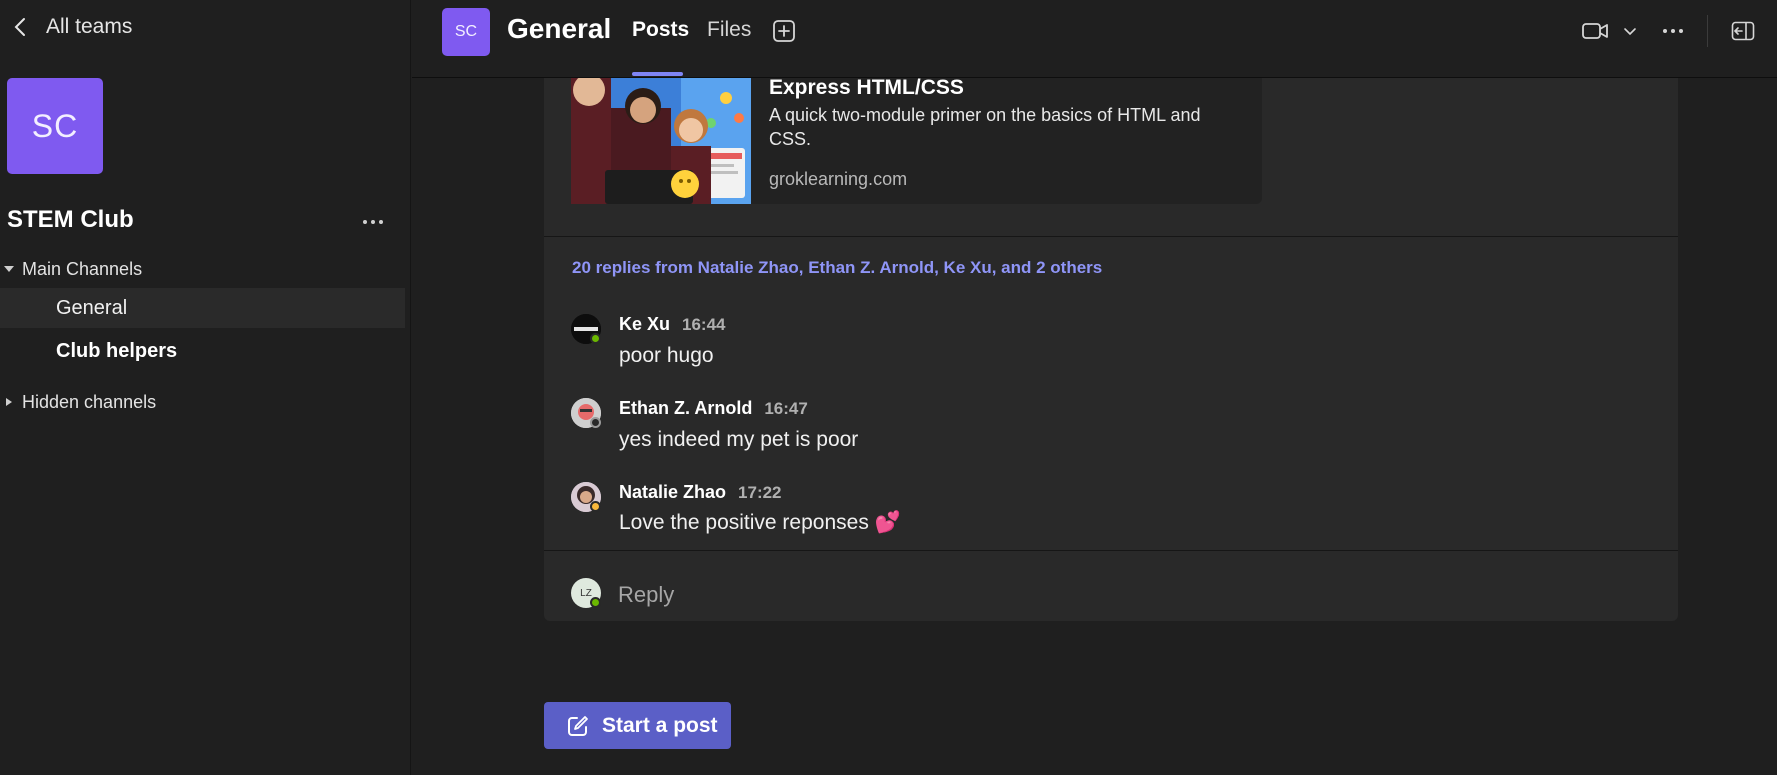 Image resolution: width=1777 pixels, height=775 pixels. What do you see at coordinates (466, 32) in the screenshot?
I see `channel-avatar: SC` at bounding box center [466, 32].